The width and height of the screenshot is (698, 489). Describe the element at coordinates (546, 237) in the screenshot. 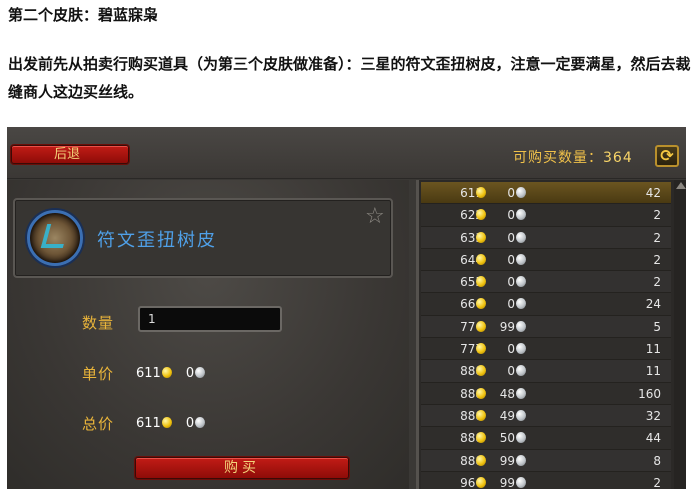

I see `listing-row: 633 0 2` at that location.